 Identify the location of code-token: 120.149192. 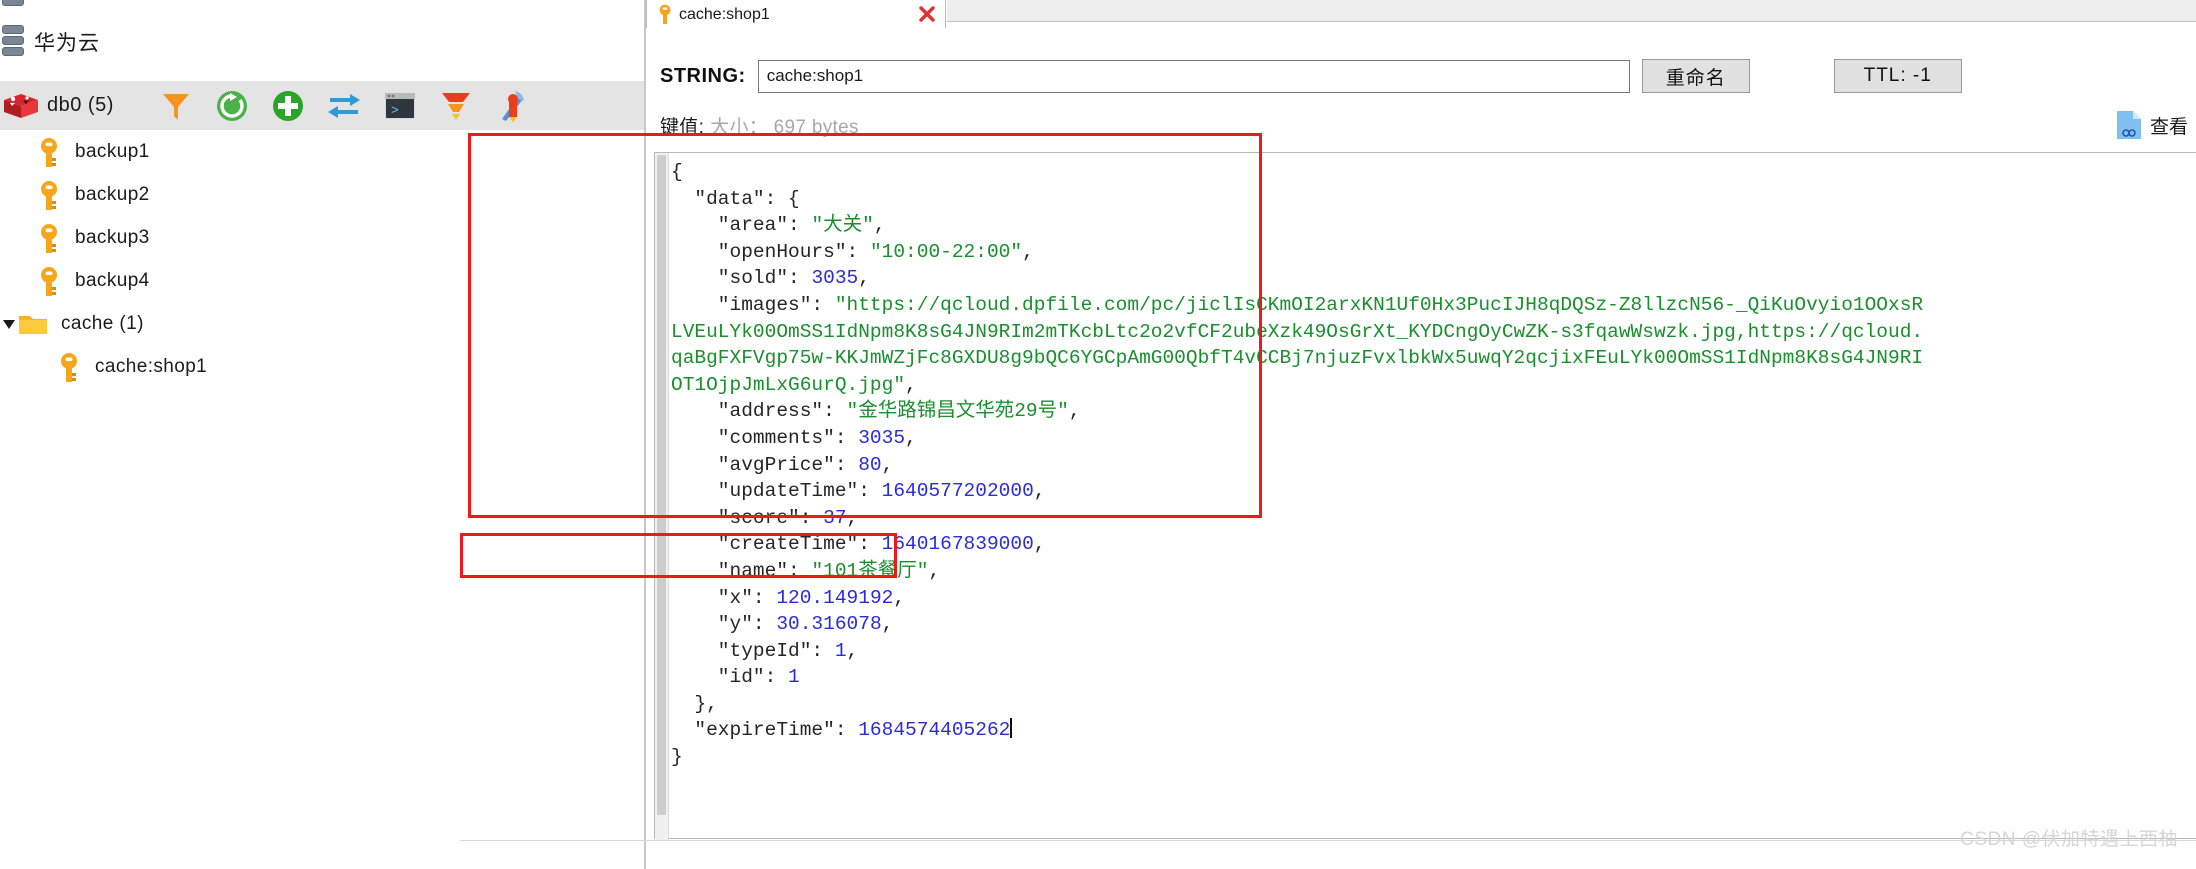
(835, 597).